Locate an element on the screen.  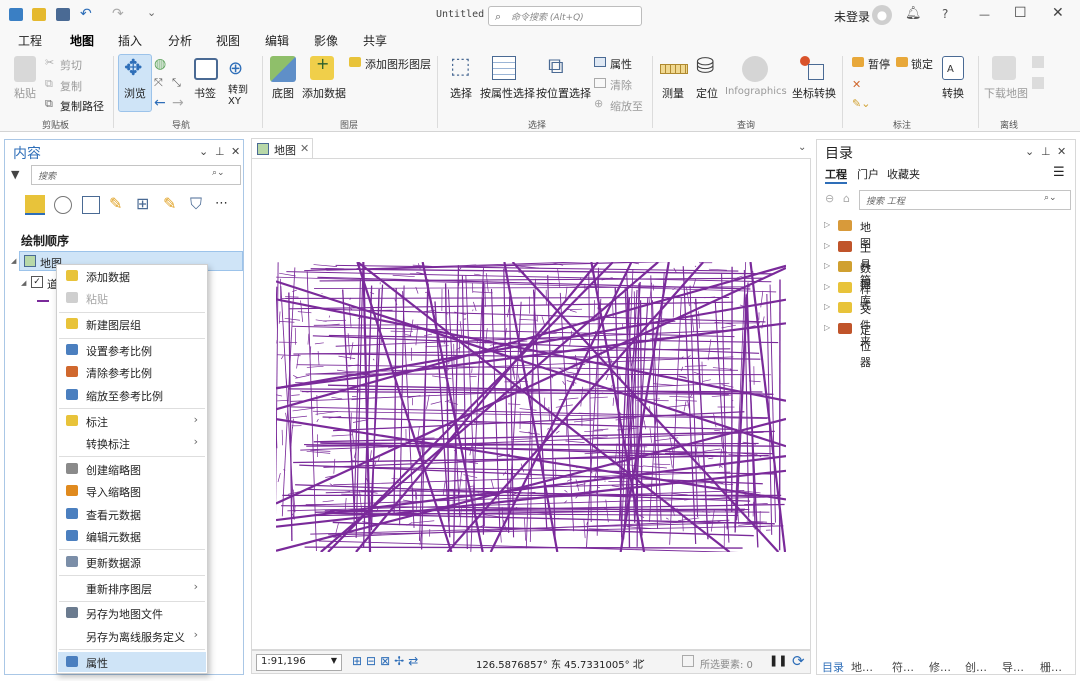
catalog-menu-icon: ☰ is located at coordinates (1059, 172).